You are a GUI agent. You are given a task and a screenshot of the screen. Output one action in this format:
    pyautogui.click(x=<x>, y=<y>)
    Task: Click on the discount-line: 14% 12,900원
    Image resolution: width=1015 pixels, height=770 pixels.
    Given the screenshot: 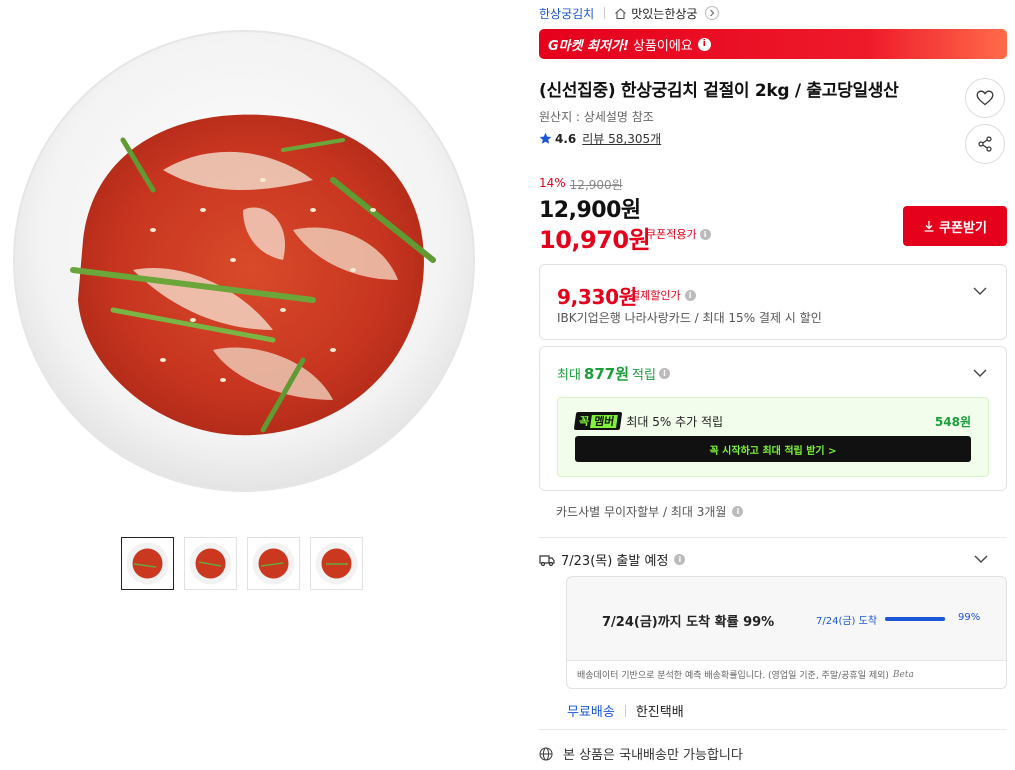 What is the action you would take?
    pyautogui.click(x=581, y=184)
    